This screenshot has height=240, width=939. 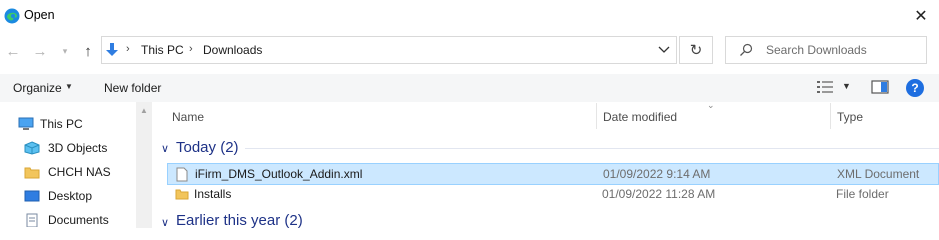 What do you see at coordinates (545, 116) in the screenshot?
I see `column-header-row` at bounding box center [545, 116].